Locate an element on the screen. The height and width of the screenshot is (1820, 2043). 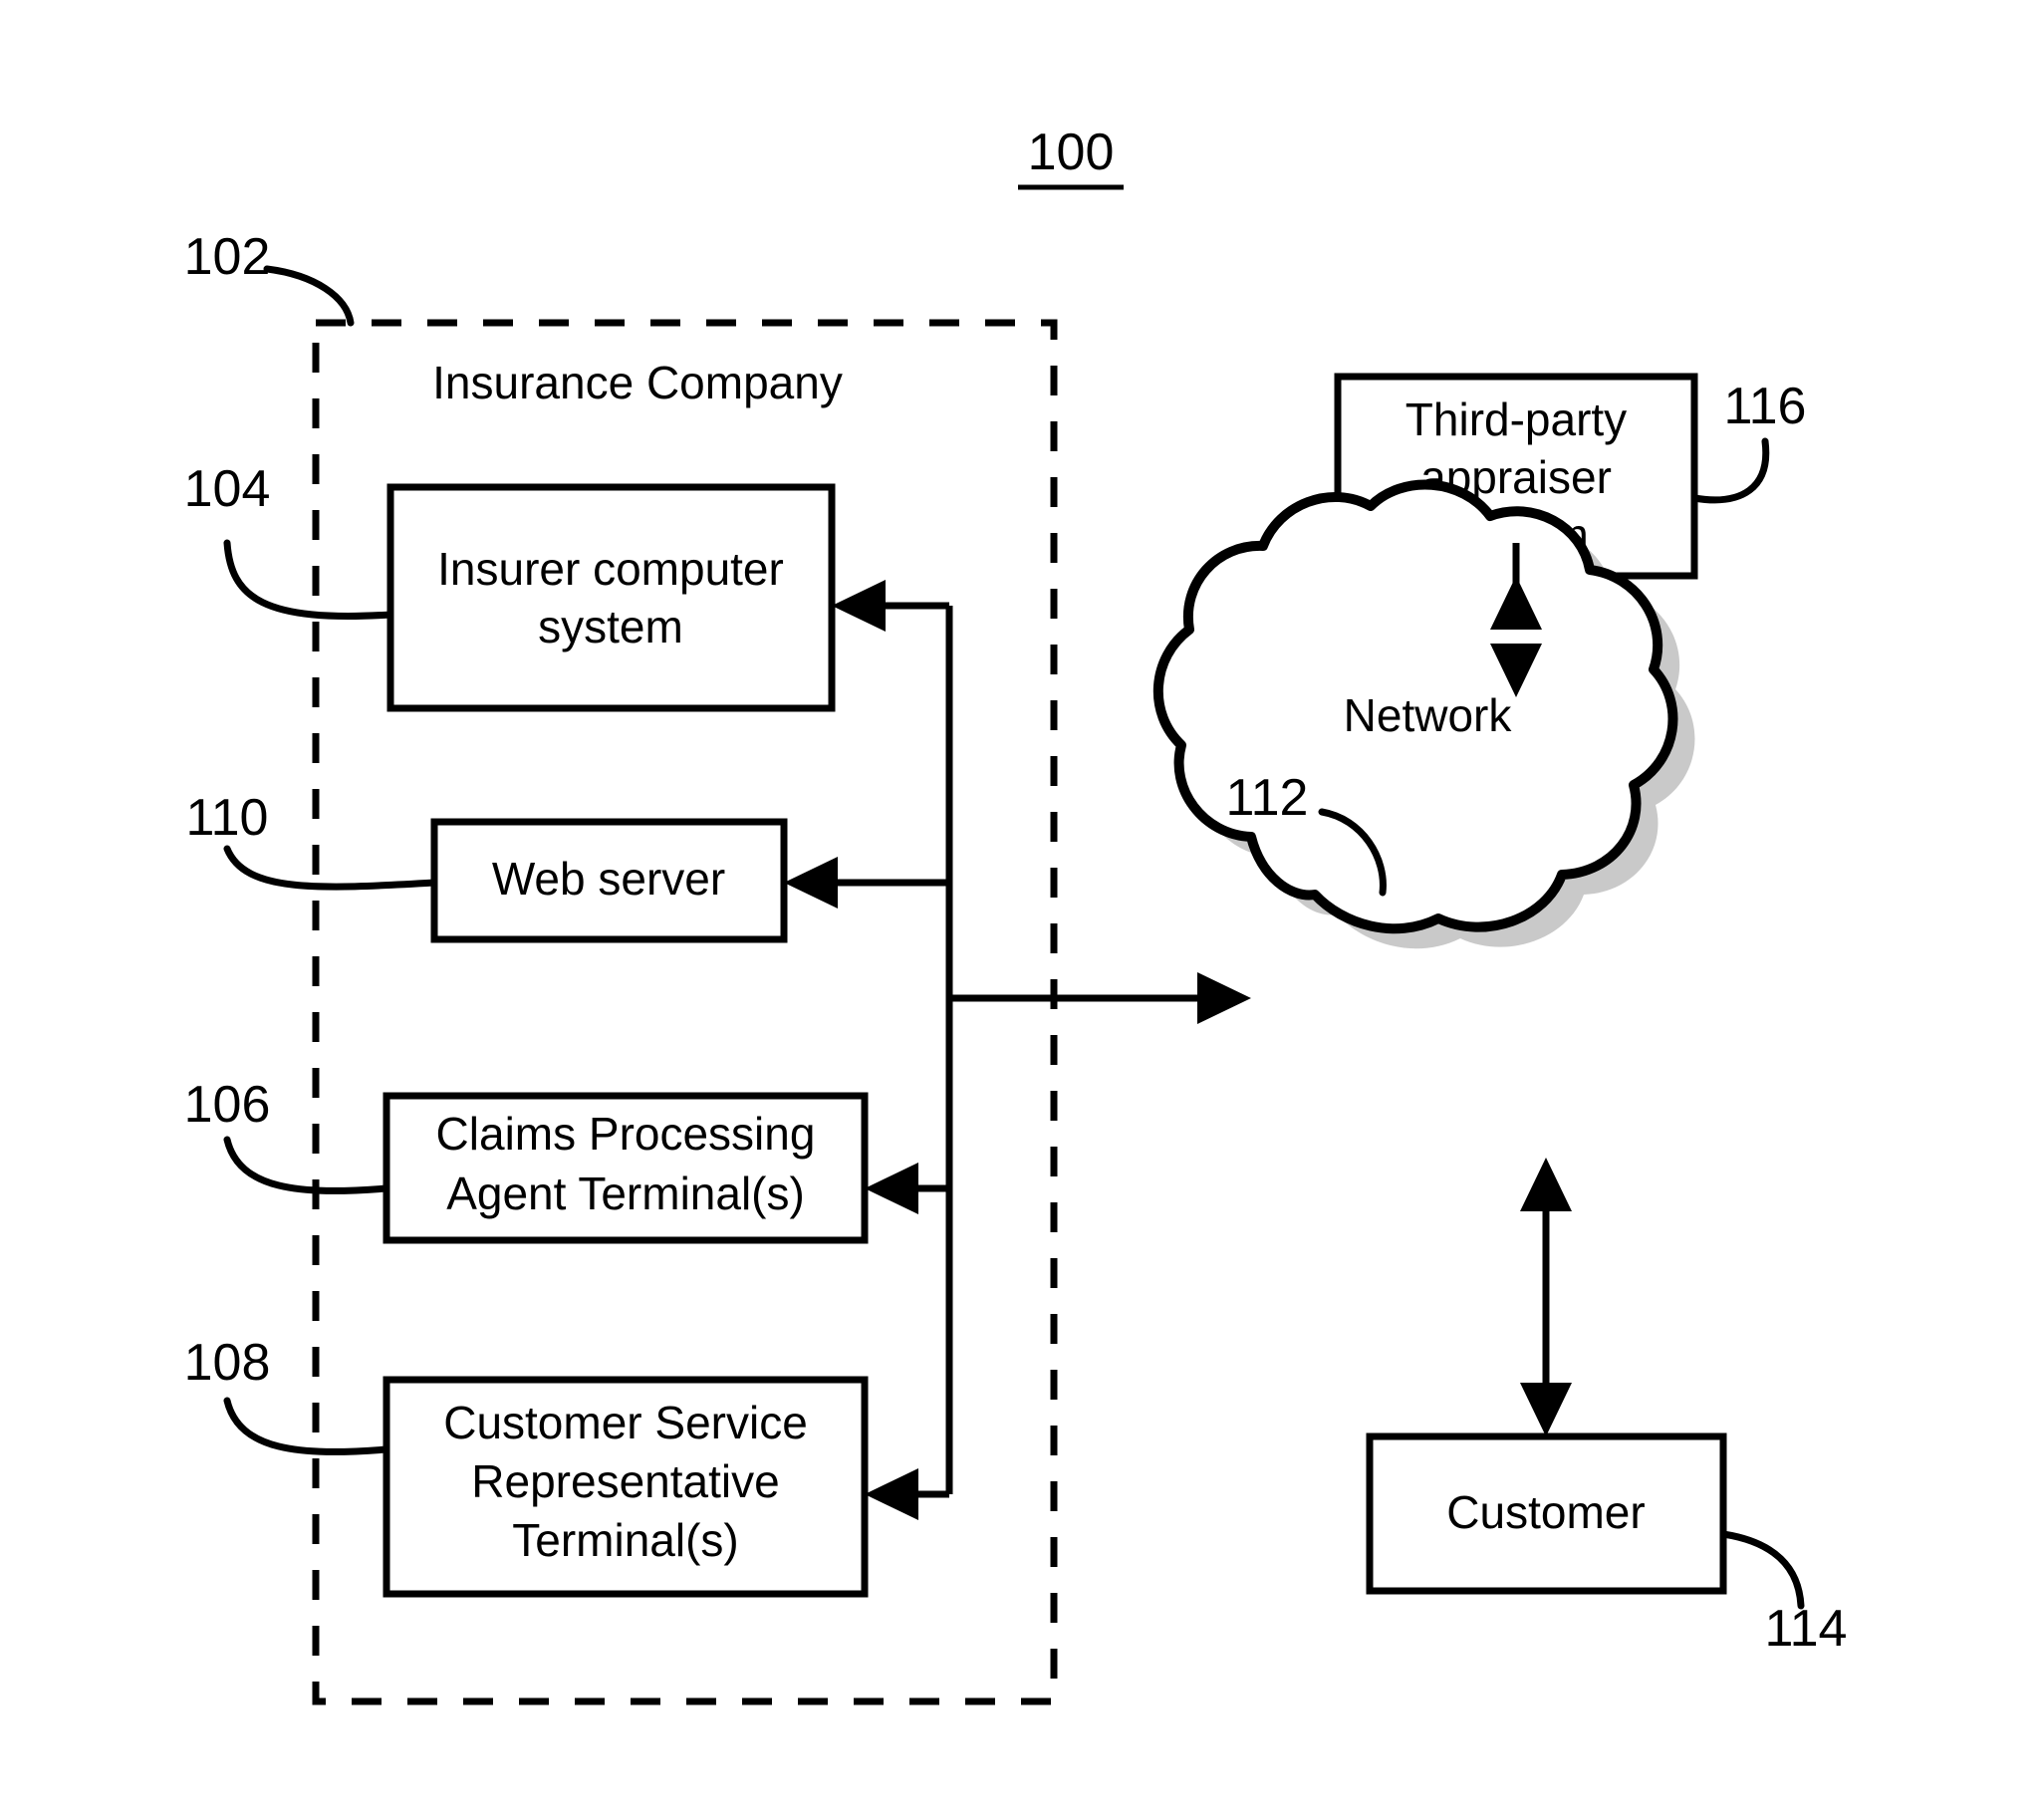
node-web-server: Web server 110 is located at coordinates (487, 866).